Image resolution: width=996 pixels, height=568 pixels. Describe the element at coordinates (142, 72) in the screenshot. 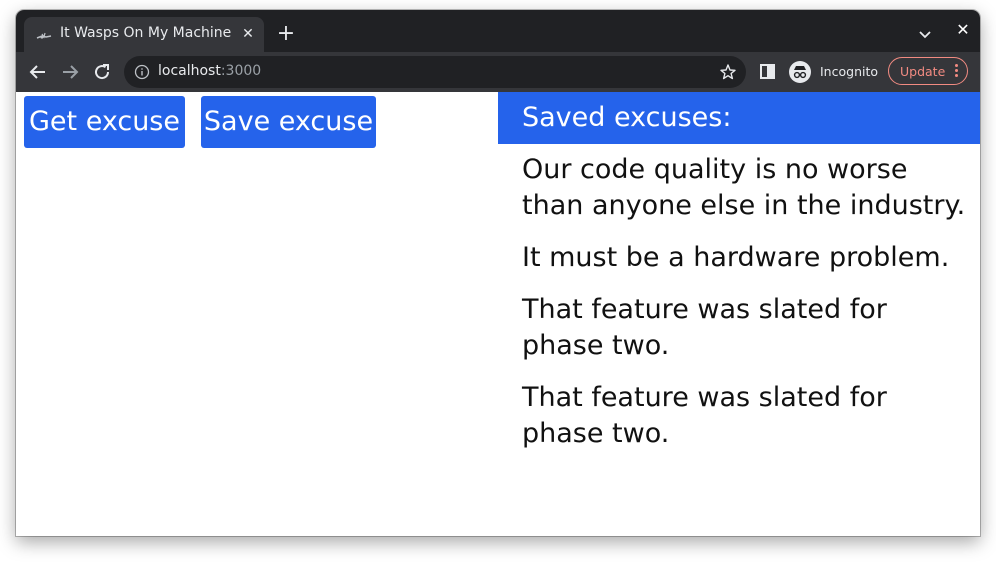

I see `site-info-icon` at that location.